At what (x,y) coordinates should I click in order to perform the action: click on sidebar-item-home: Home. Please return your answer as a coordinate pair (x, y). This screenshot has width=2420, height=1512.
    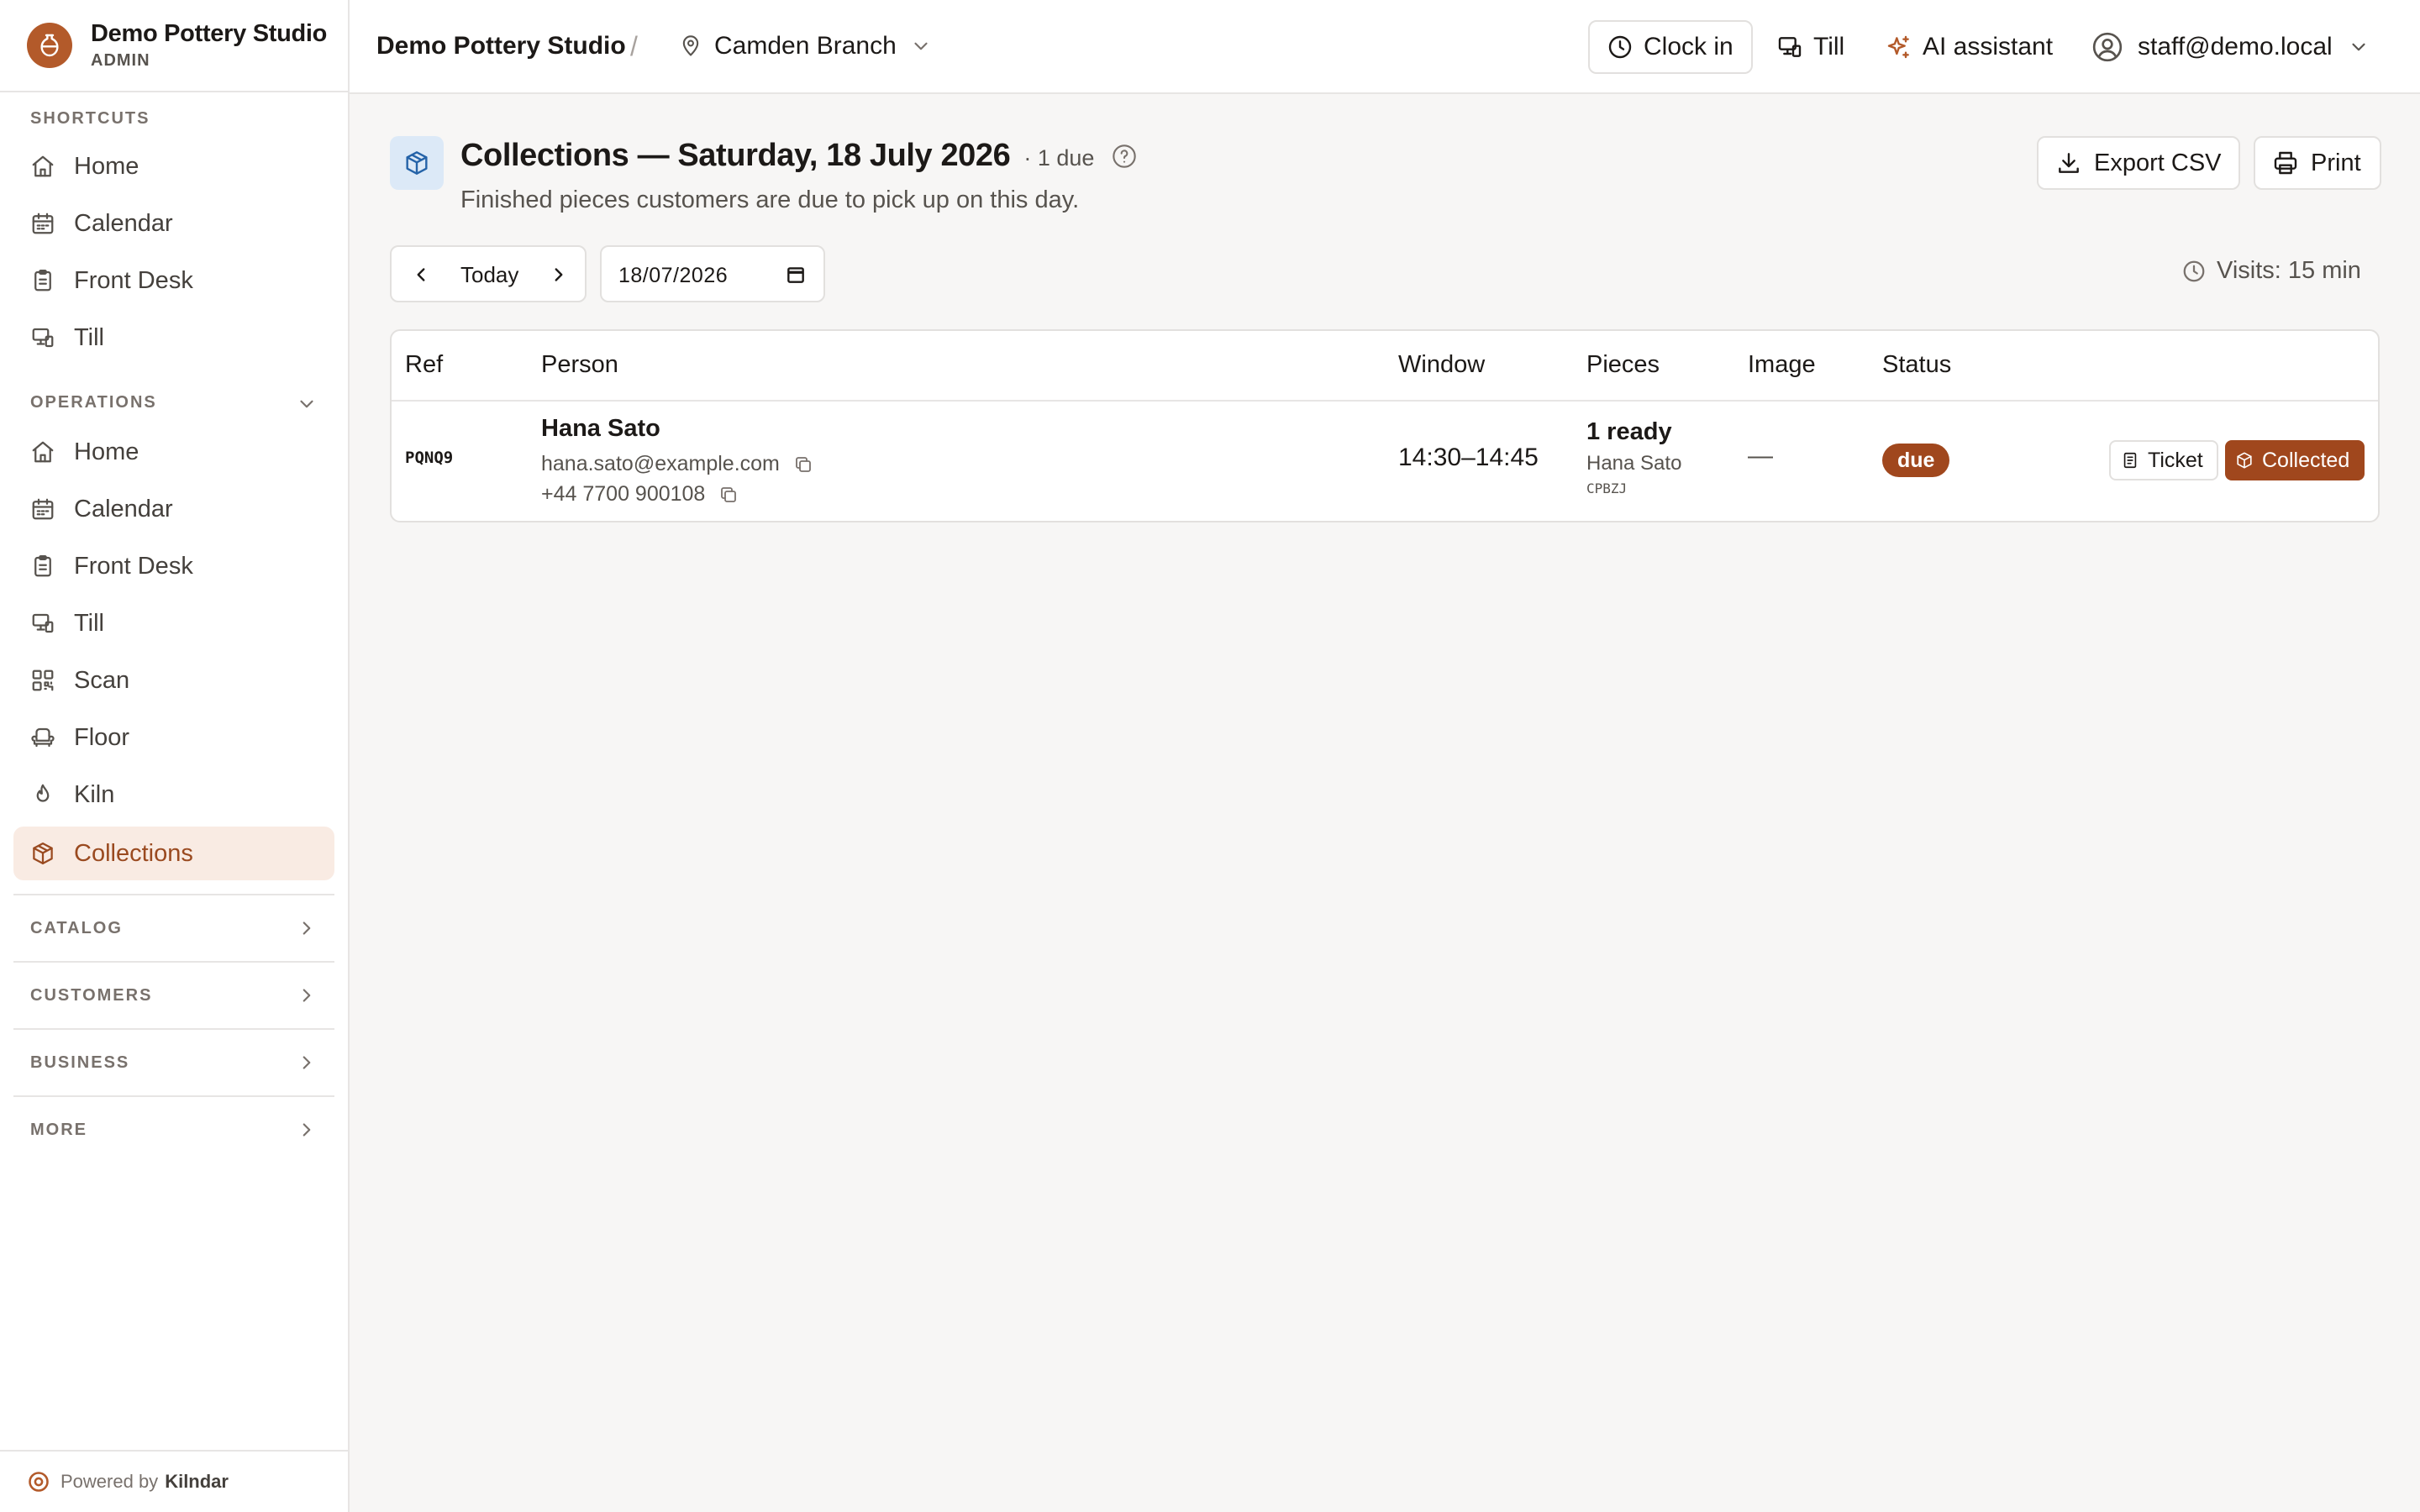
    Looking at the image, I should click on (173, 452).